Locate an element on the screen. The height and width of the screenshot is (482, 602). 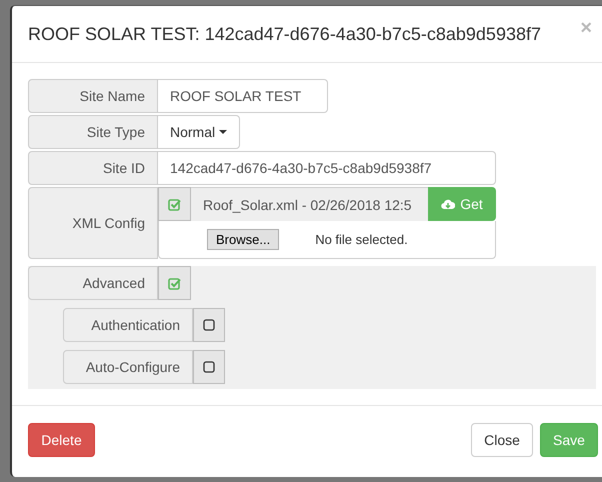
field-label: Site Name is located at coordinates (93, 96).